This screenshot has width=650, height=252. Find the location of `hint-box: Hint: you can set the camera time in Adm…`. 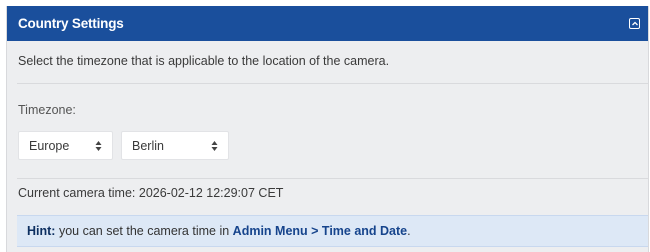

hint-box: Hint: you can set the camera time in Adm… is located at coordinates (332, 231).